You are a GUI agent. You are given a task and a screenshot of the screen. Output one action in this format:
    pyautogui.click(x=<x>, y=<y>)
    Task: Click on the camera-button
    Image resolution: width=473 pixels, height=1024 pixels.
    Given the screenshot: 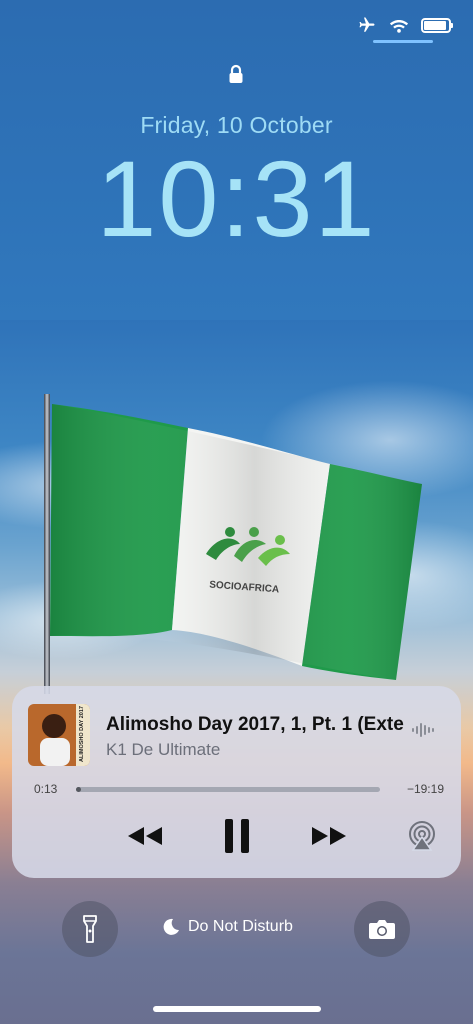 What is the action you would take?
    pyautogui.click(x=382, y=929)
    